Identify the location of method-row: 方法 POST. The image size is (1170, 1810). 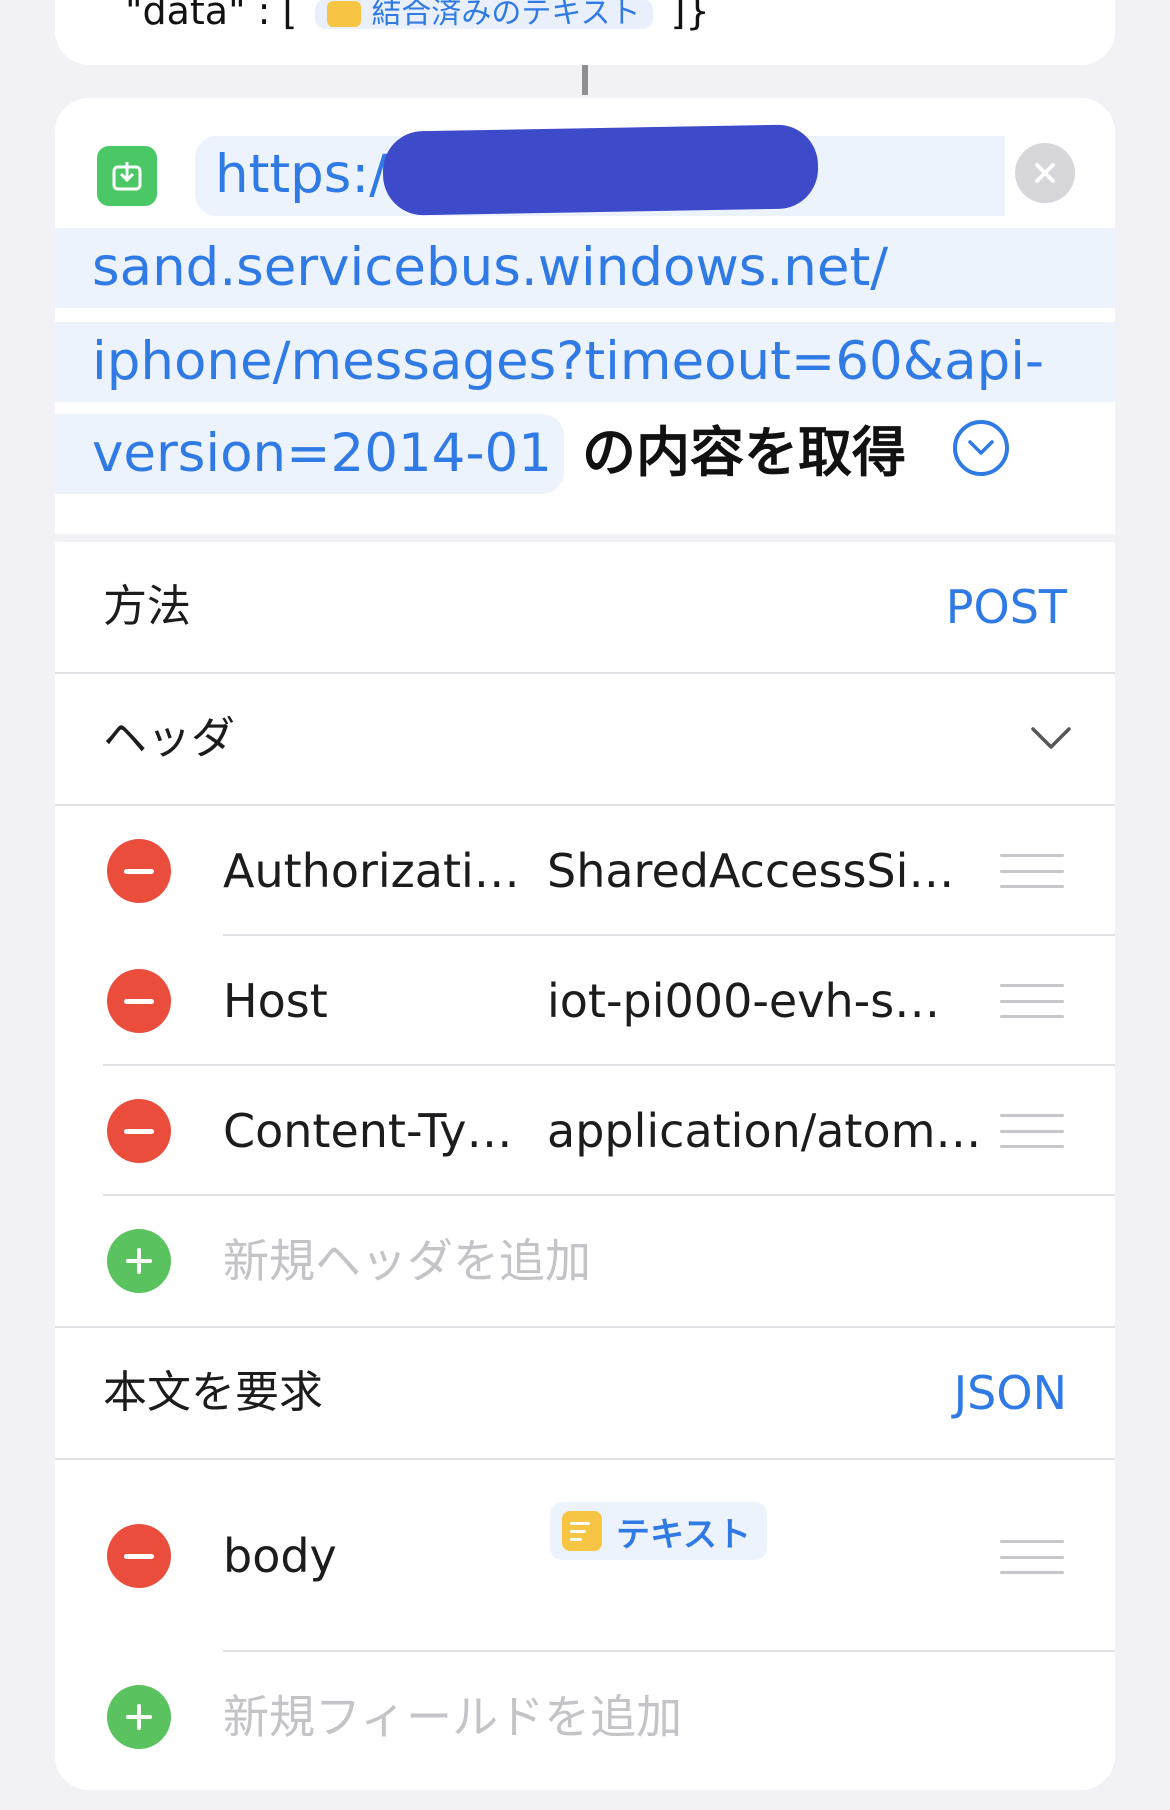
(585, 608).